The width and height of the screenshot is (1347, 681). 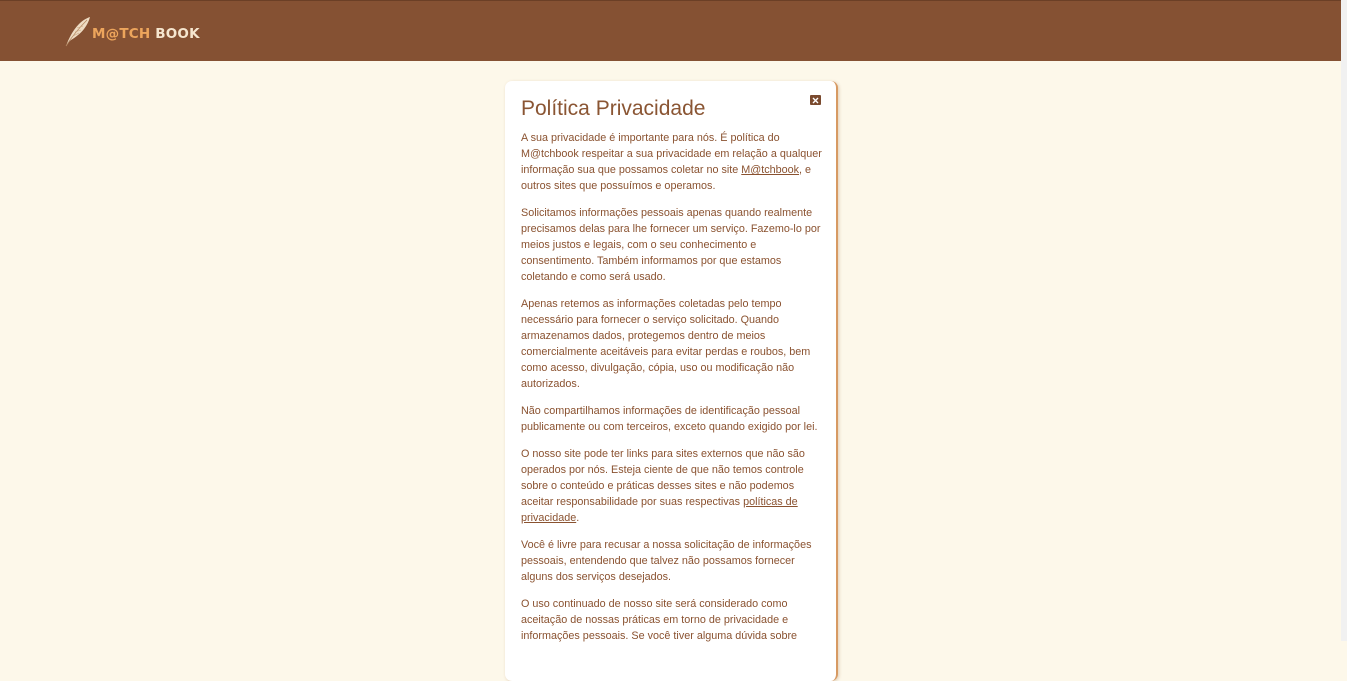 I want to click on feather-icon, so click(x=77, y=32).